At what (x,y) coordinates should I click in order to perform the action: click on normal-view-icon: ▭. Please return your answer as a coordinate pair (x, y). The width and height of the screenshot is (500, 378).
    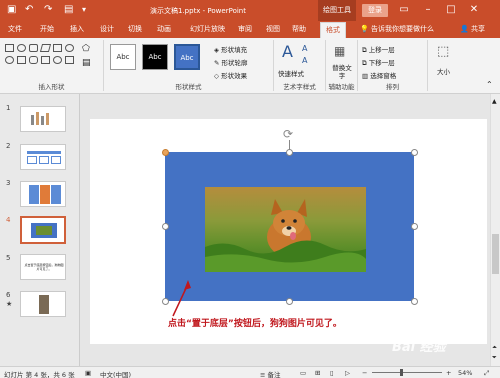
    Looking at the image, I should click on (303, 373).